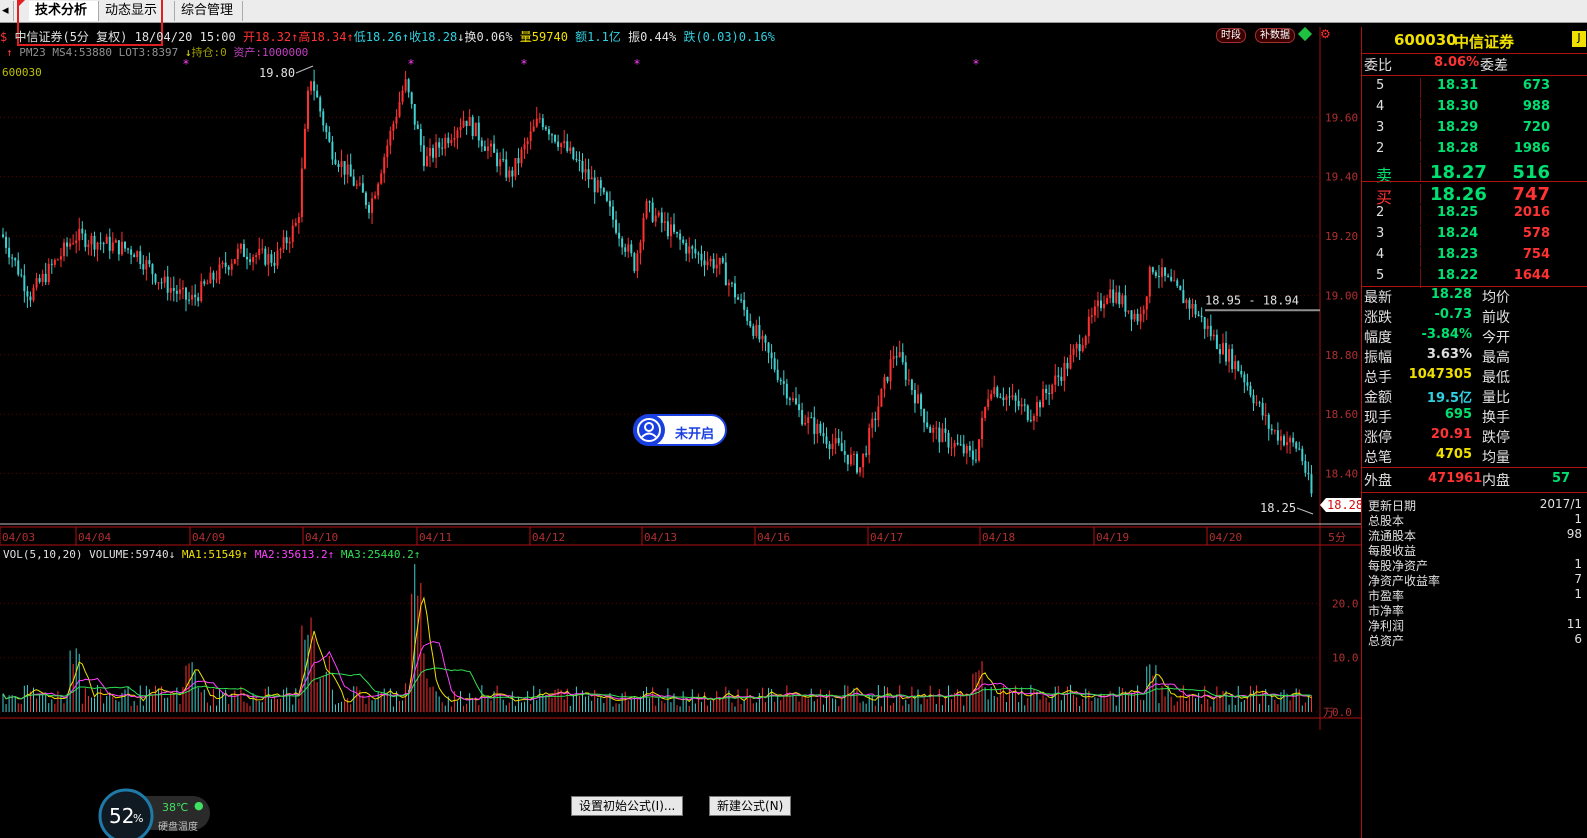 The image size is (1587, 838). Describe the element at coordinates (1474, 151) in the screenshot. I see `sell-row: 2 18.28 1986` at that location.